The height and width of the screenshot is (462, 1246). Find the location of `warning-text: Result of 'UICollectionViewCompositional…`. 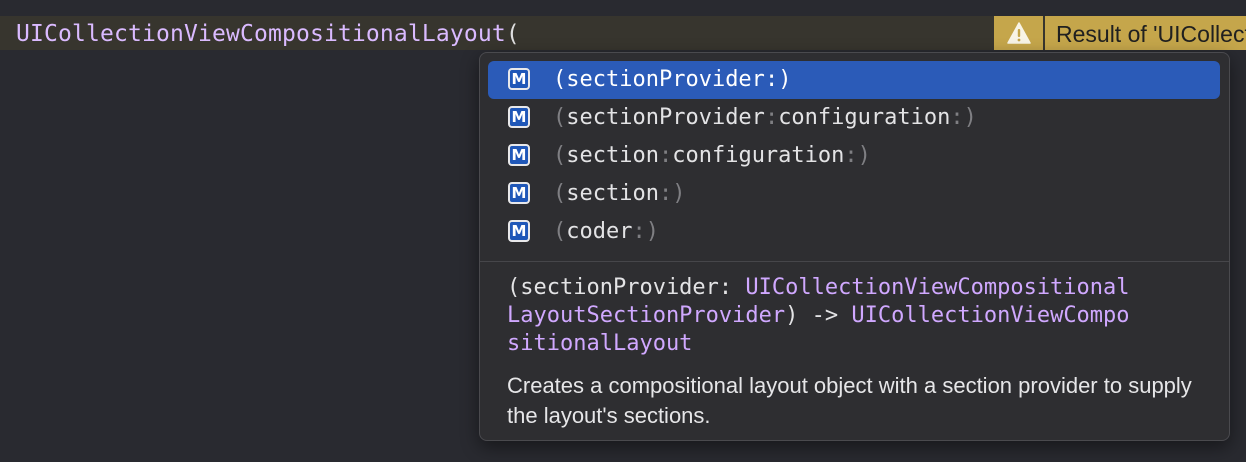

warning-text: Result of 'UICollectionViewCompositional… is located at coordinates (1151, 34).